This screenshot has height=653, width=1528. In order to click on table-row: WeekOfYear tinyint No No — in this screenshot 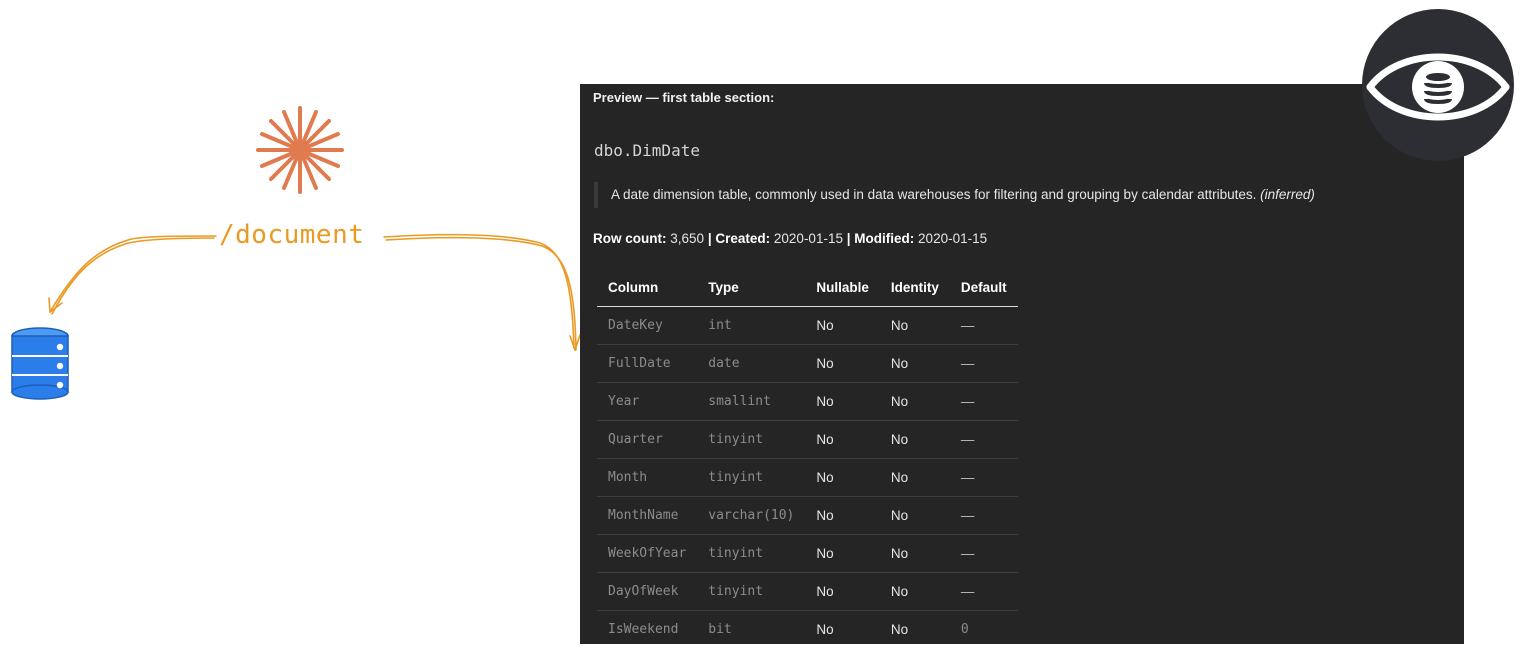, I will do `click(807, 553)`.